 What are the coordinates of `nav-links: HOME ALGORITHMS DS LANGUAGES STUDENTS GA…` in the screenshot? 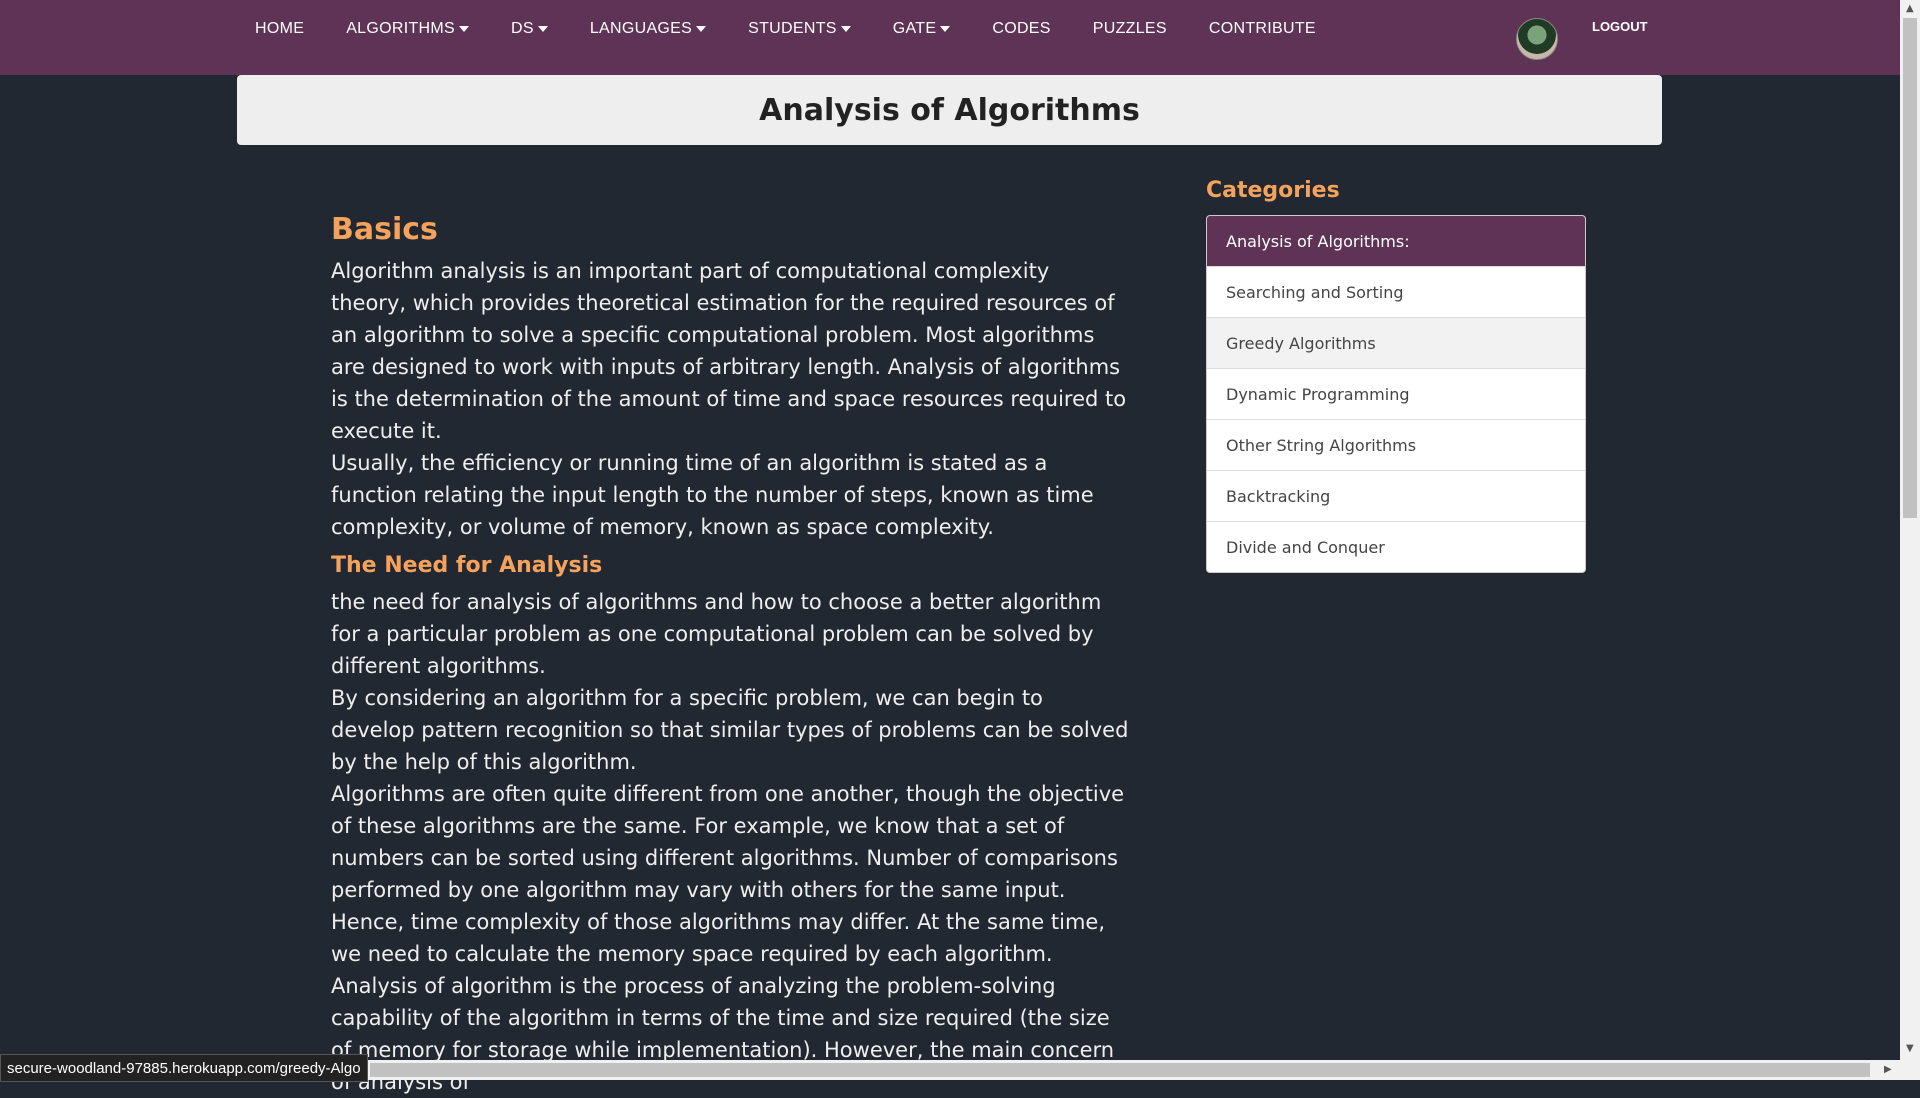 It's located at (806, 29).